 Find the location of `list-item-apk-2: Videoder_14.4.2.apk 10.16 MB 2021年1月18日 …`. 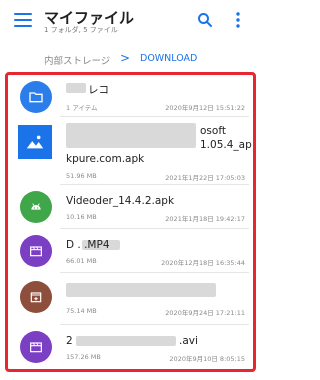

list-item-apk-2: Videoder_14.4.2.apk 10.16 MB 2021年1月18日 … is located at coordinates (130, 206).